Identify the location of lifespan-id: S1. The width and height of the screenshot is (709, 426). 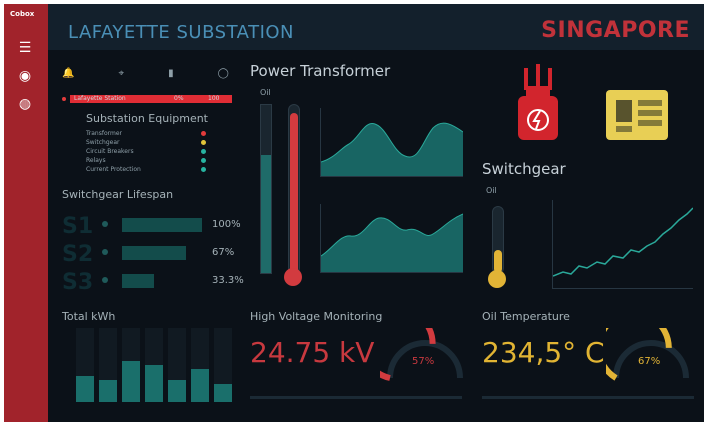
(78, 226).